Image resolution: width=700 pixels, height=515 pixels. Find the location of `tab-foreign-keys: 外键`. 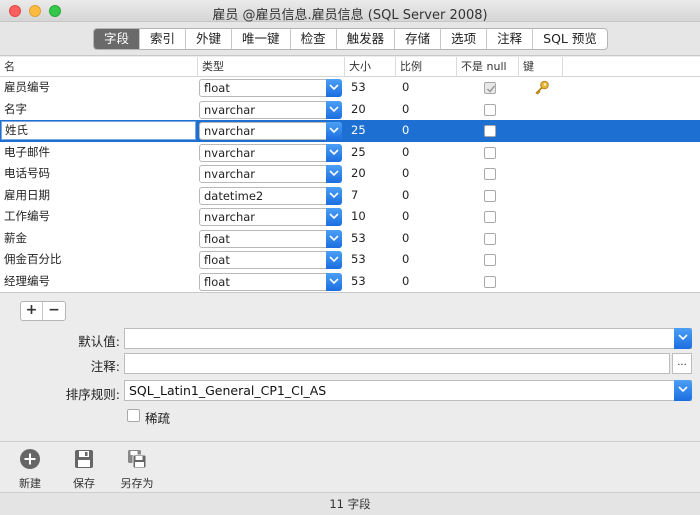

tab-foreign-keys: 外键 is located at coordinates (209, 39).